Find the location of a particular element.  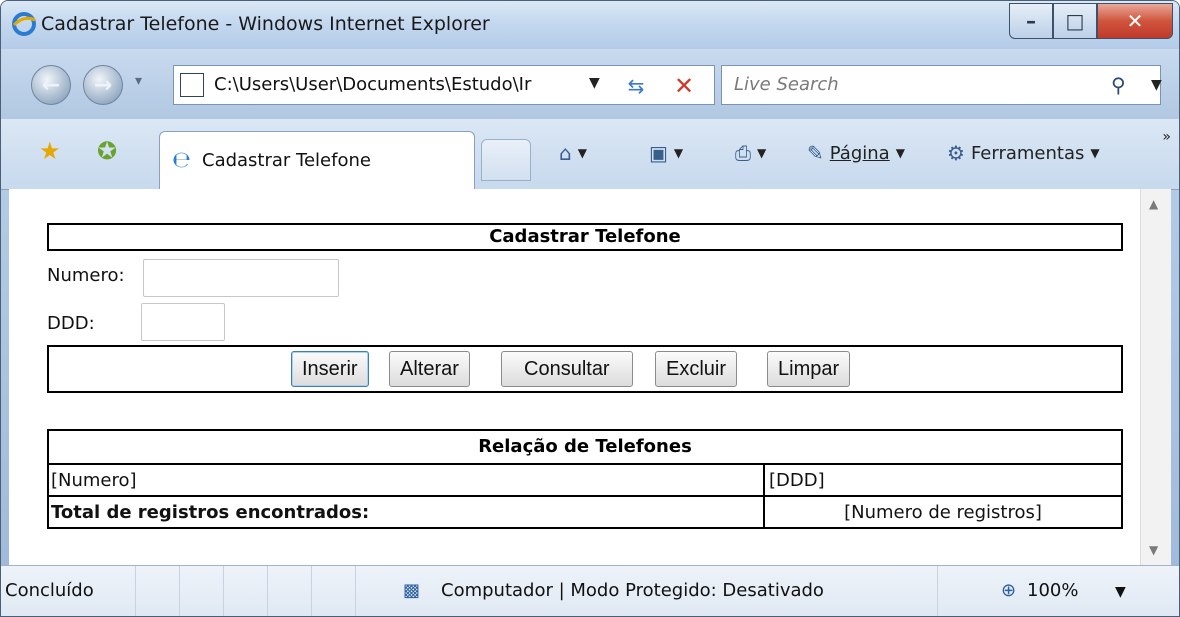

status-text: Concluído is located at coordinates (49, 590).